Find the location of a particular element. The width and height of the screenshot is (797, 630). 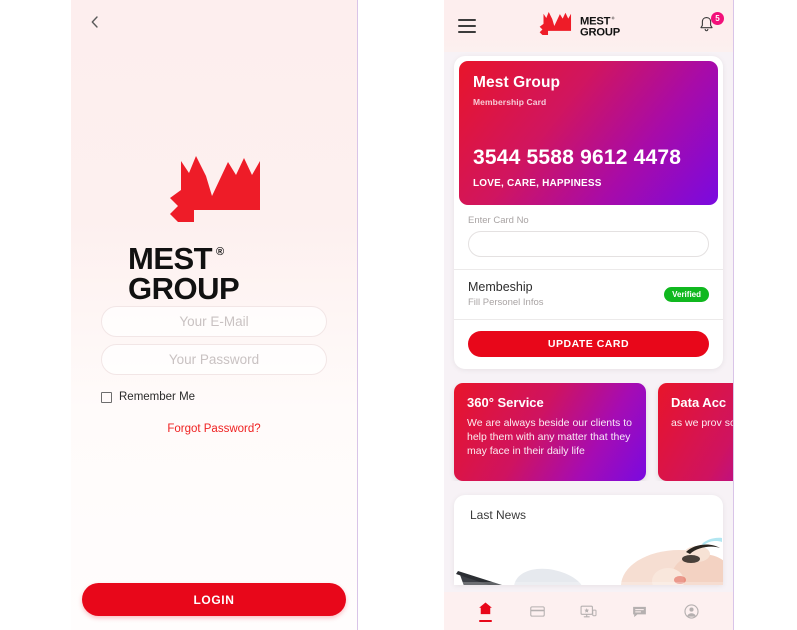

nav-item-cards is located at coordinates (537, 611).